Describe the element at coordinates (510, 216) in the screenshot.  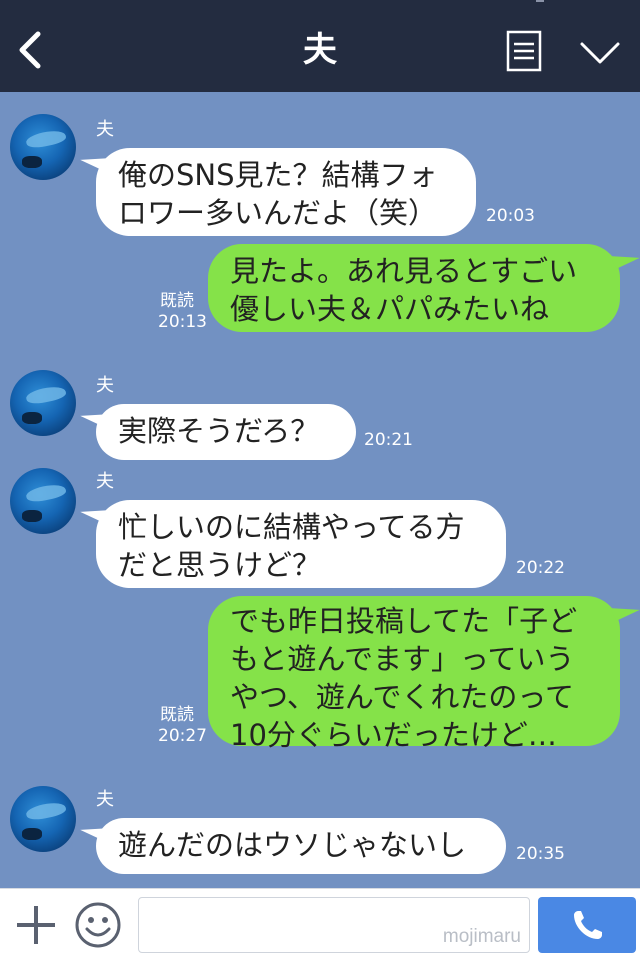
I see `message-time: 20:03` at that location.